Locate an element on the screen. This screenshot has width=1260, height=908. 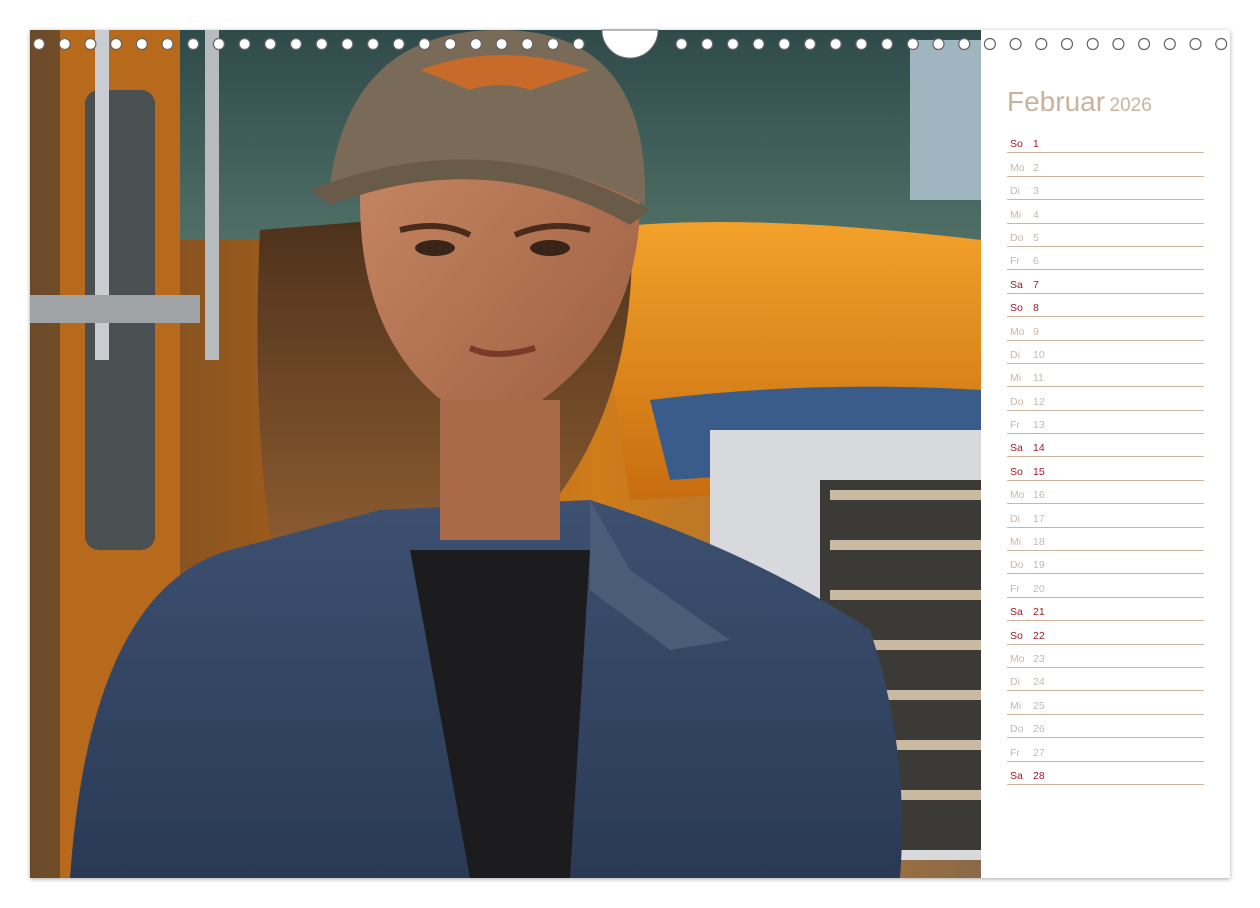
day-number: 20 is located at coordinates (1039, 588).